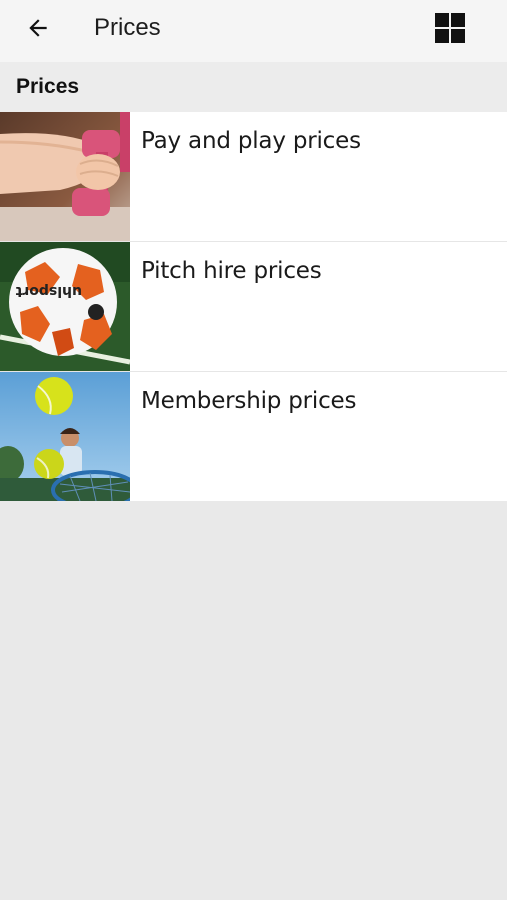 The height and width of the screenshot is (900, 507). What do you see at coordinates (65, 176) in the screenshot?
I see `dumbbells-photo` at bounding box center [65, 176].